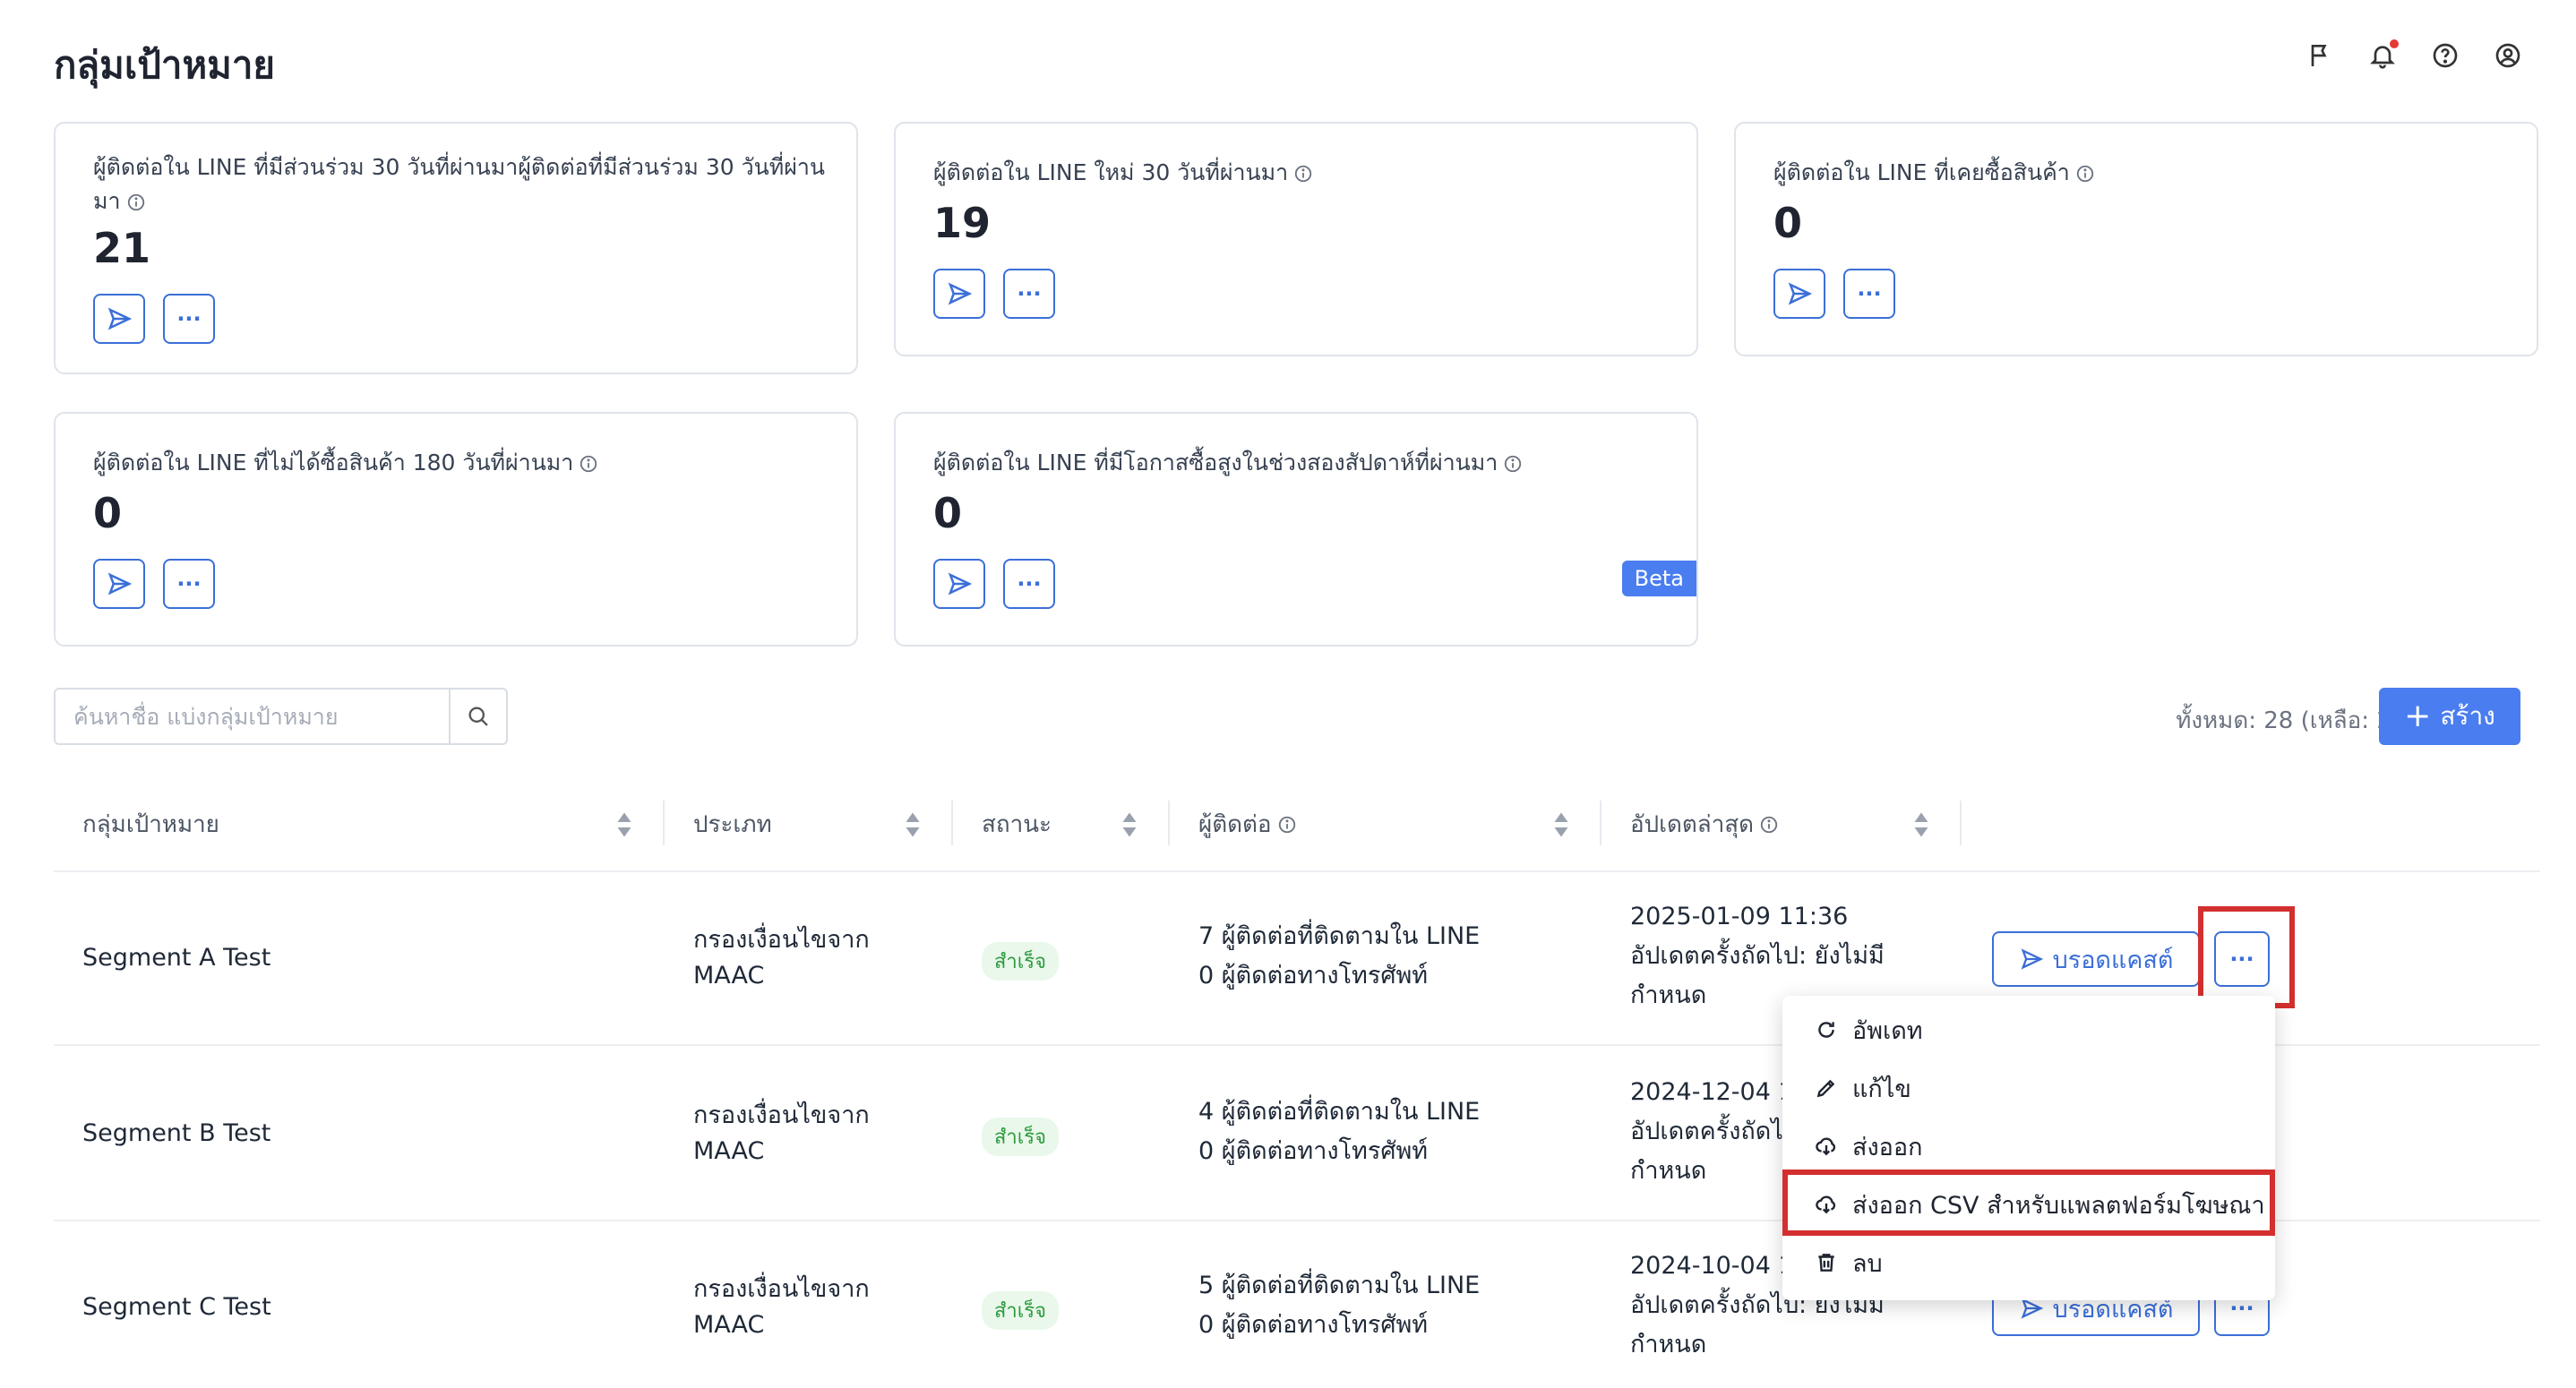 This screenshot has width=2576, height=1388. Describe the element at coordinates (1825, 1088) in the screenshot. I see `pencil-icon` at that location.